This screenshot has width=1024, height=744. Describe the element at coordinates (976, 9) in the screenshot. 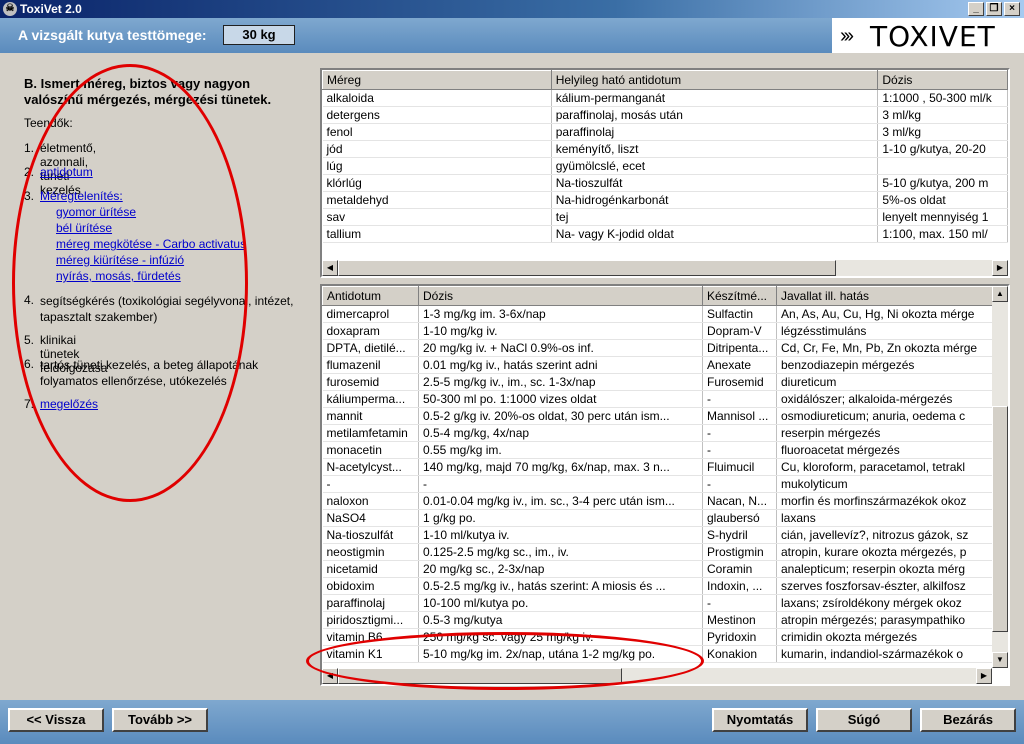

I see `minimize-button: _` at that location.